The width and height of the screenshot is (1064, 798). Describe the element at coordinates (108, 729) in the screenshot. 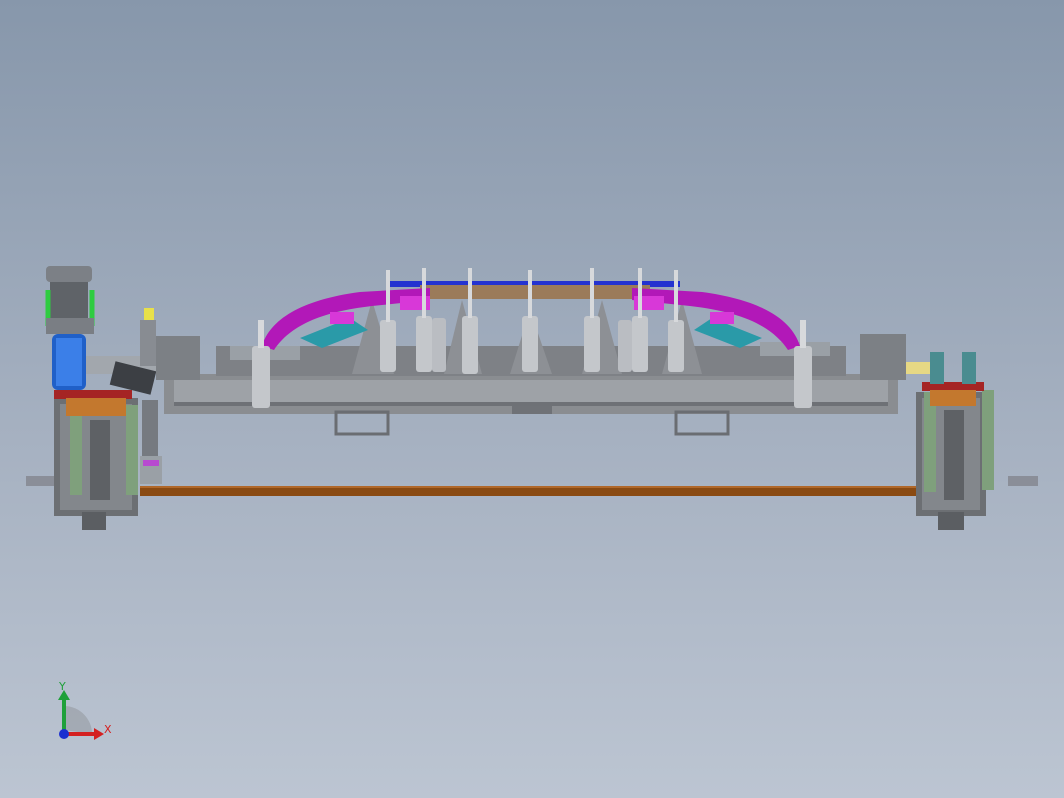

I see `x-axis-label: X` at that location.